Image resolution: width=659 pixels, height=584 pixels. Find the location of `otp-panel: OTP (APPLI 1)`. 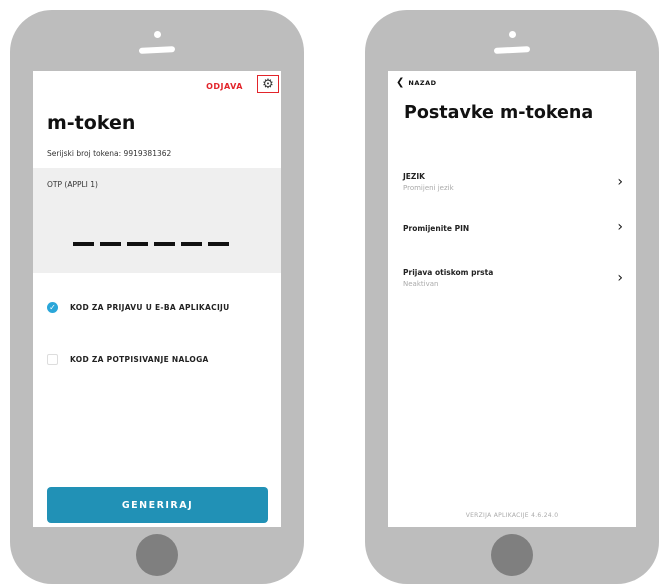

otp-panel: OTP (APPLI 1) is located at coordinates (157, 220).